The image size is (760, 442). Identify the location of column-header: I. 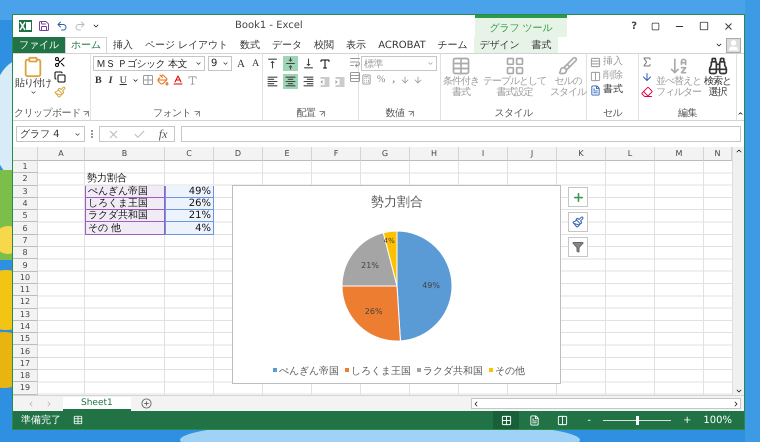
(483, 154).